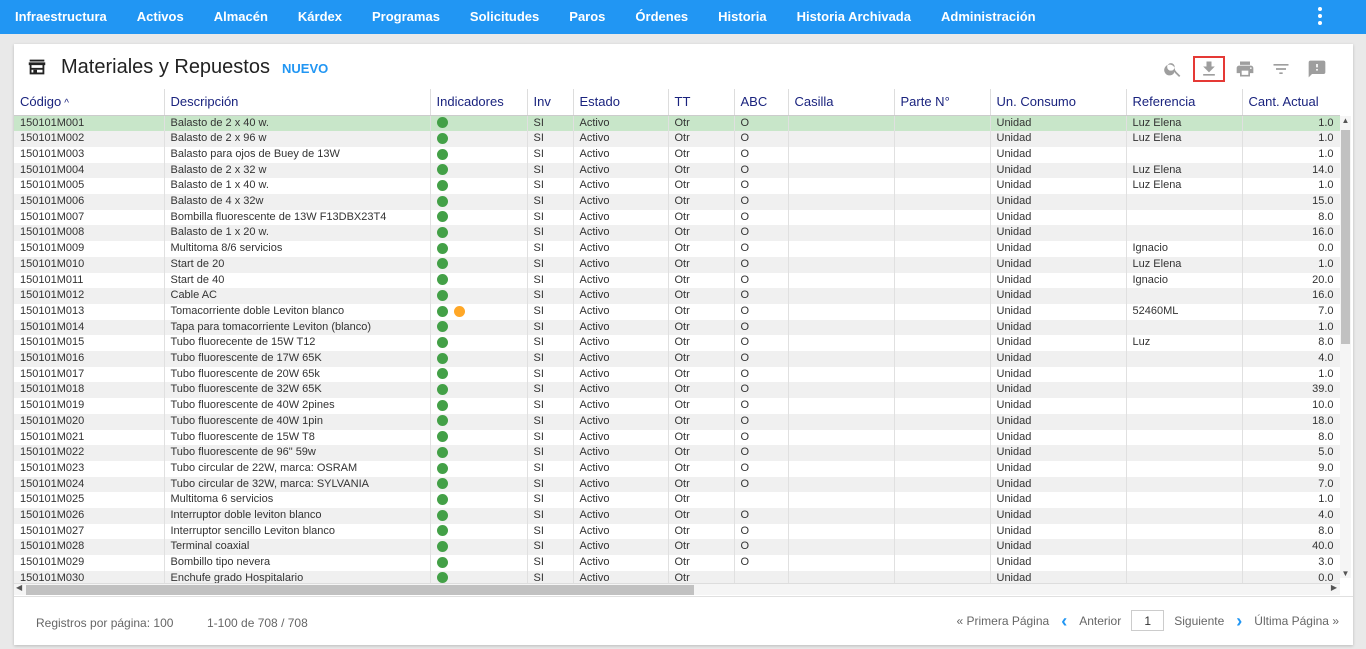 This screenshot has width=1366, height=649. What do you see at coordinates (1291, 563) in the screenshot?
I see `cell-cantidad: 3.0` at bounding box center [1291, 563].